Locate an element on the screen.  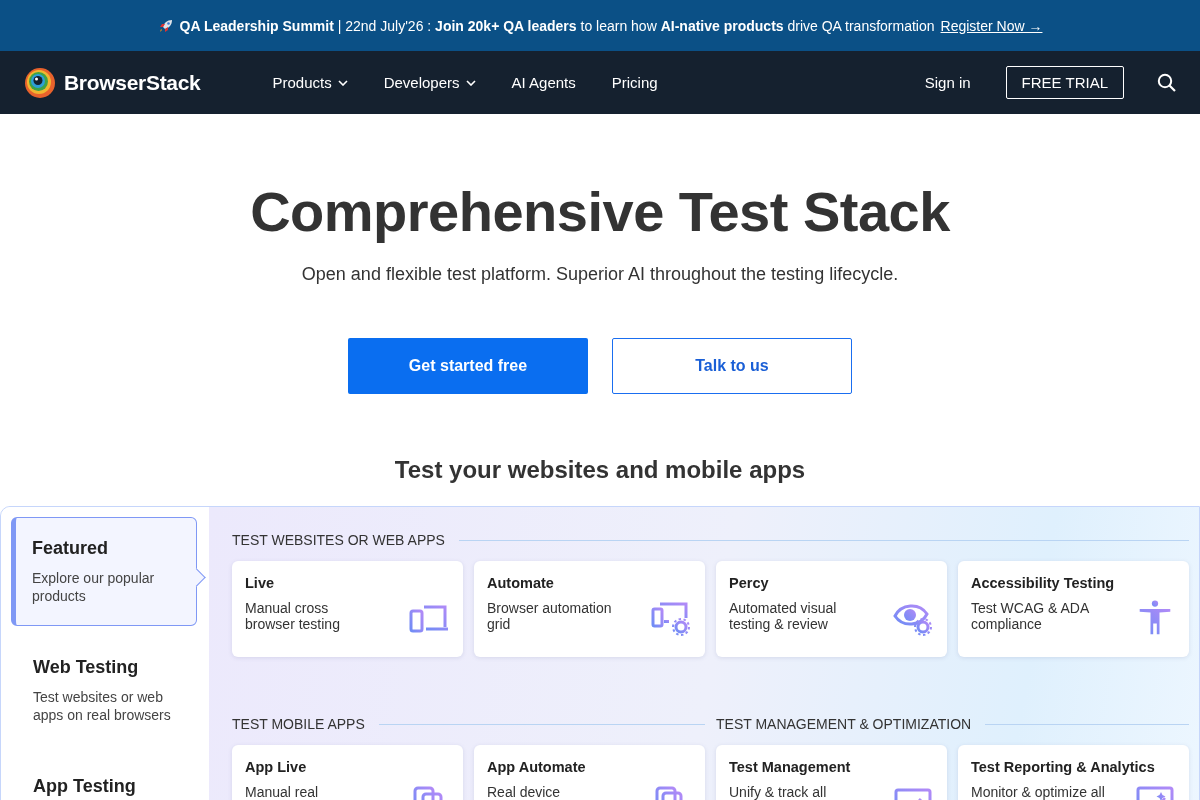
product-description: Monitor & optimize all is located at coordinates (1038, 792).